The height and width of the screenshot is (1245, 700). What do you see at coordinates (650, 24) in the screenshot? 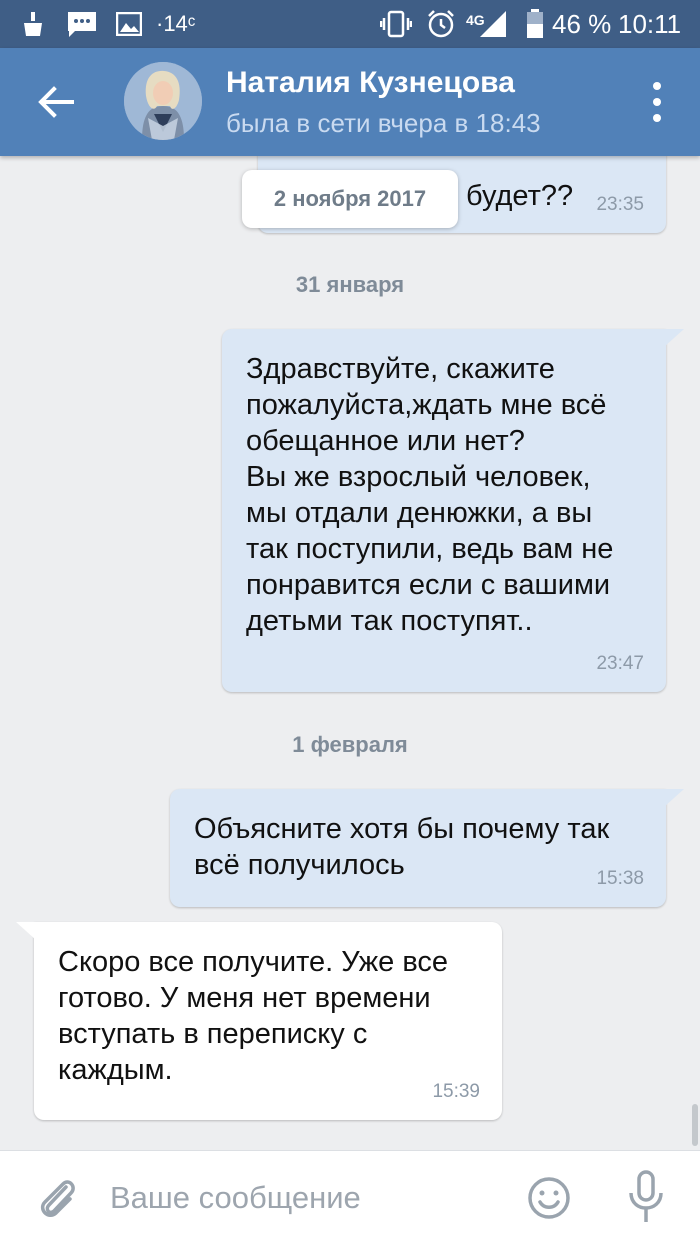
I see `clock: 10:11` at bounding box center [650, 24].